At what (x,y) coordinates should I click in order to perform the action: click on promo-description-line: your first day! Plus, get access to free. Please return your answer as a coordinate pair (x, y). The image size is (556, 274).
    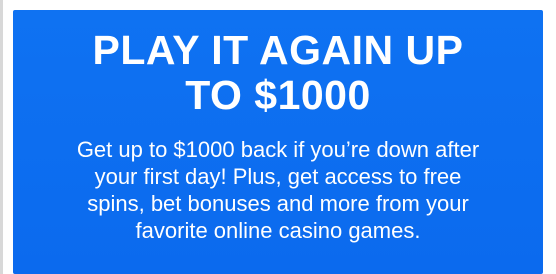
    Looking at the image, I should click on (278, 176).